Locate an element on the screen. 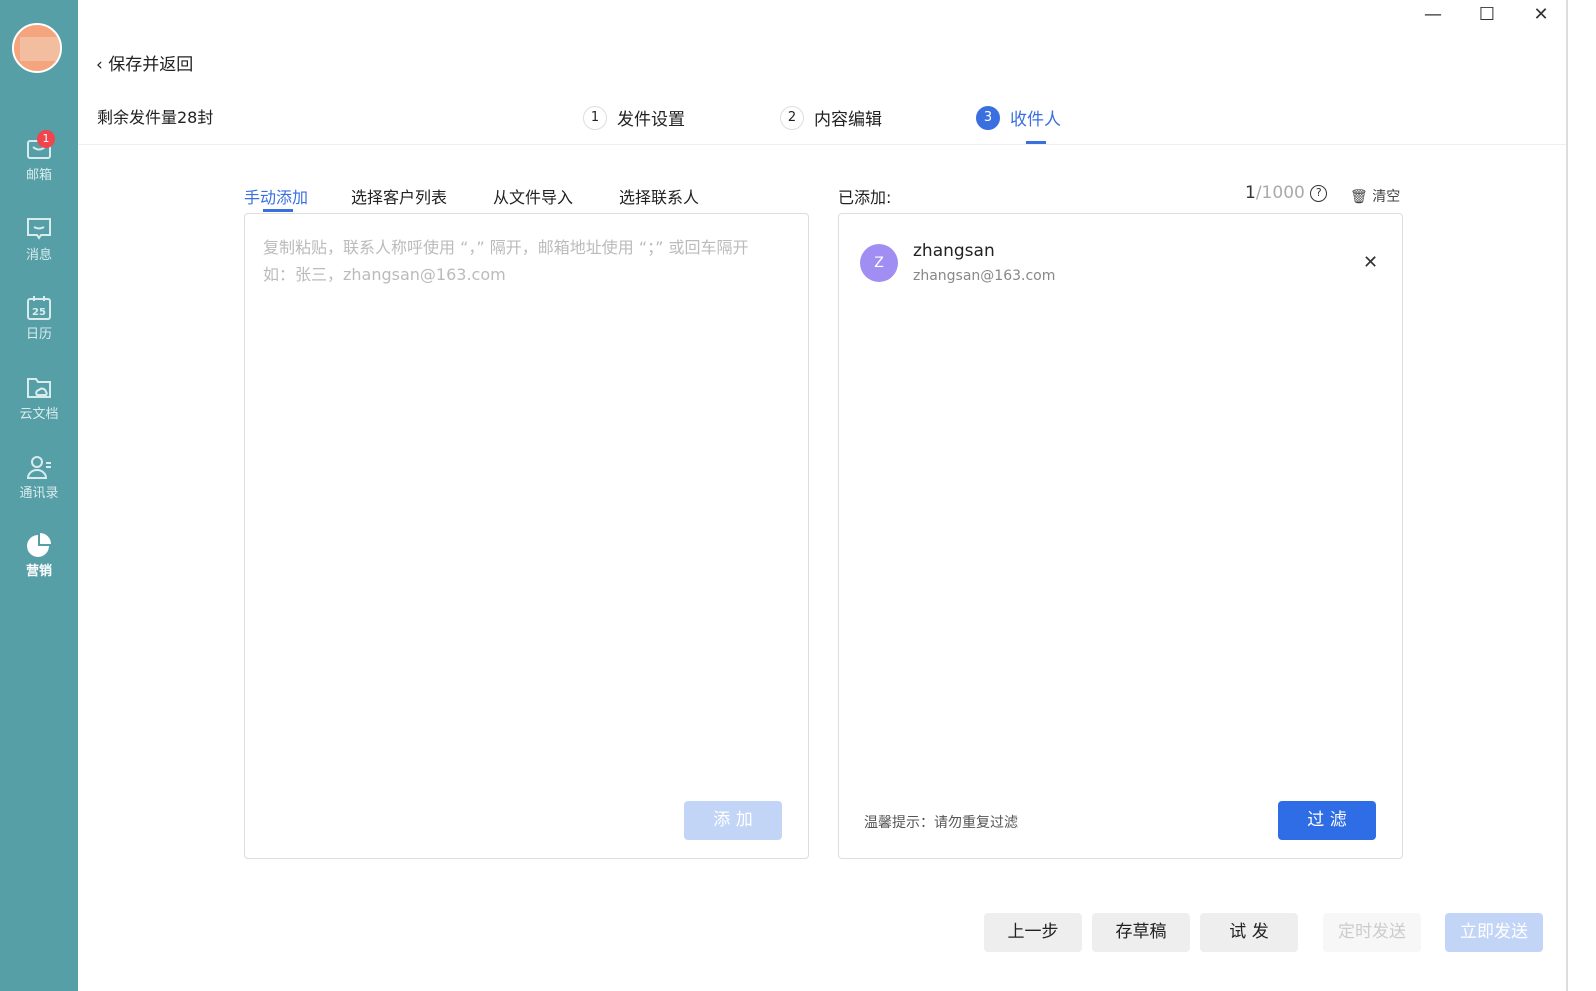 This screenshot has height=991, width=1596. send-now-button: 立即发送 is located at coordinates (1494, 932).